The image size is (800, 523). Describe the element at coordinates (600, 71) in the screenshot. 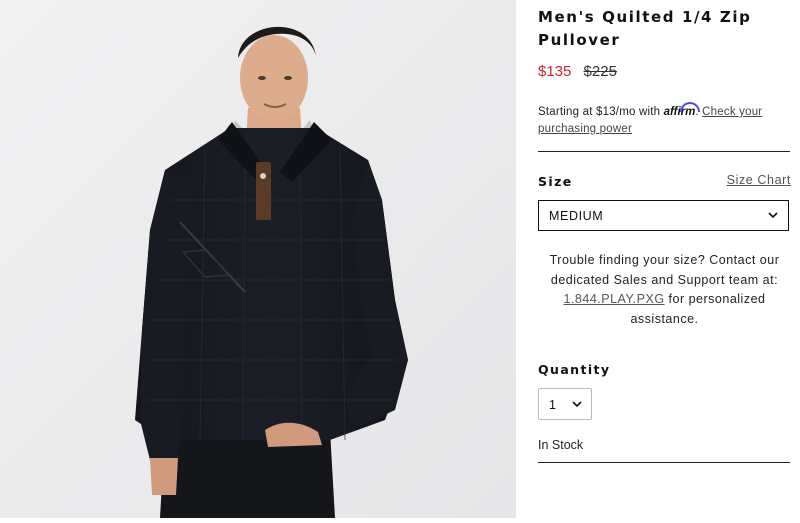

I see `original-price: $225` at that location.